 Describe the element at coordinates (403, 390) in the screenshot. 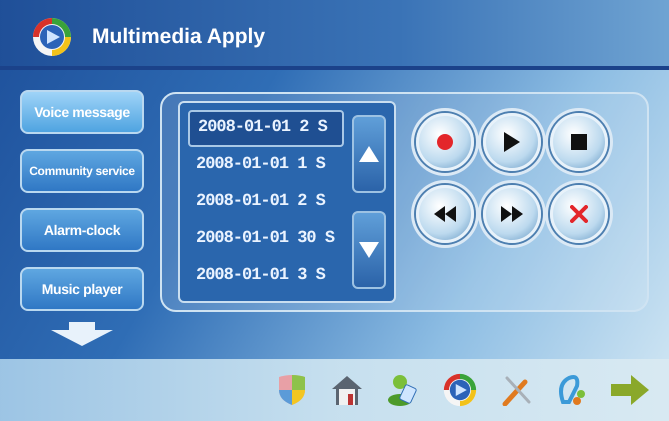

I see `person-phone-icon` at that location.